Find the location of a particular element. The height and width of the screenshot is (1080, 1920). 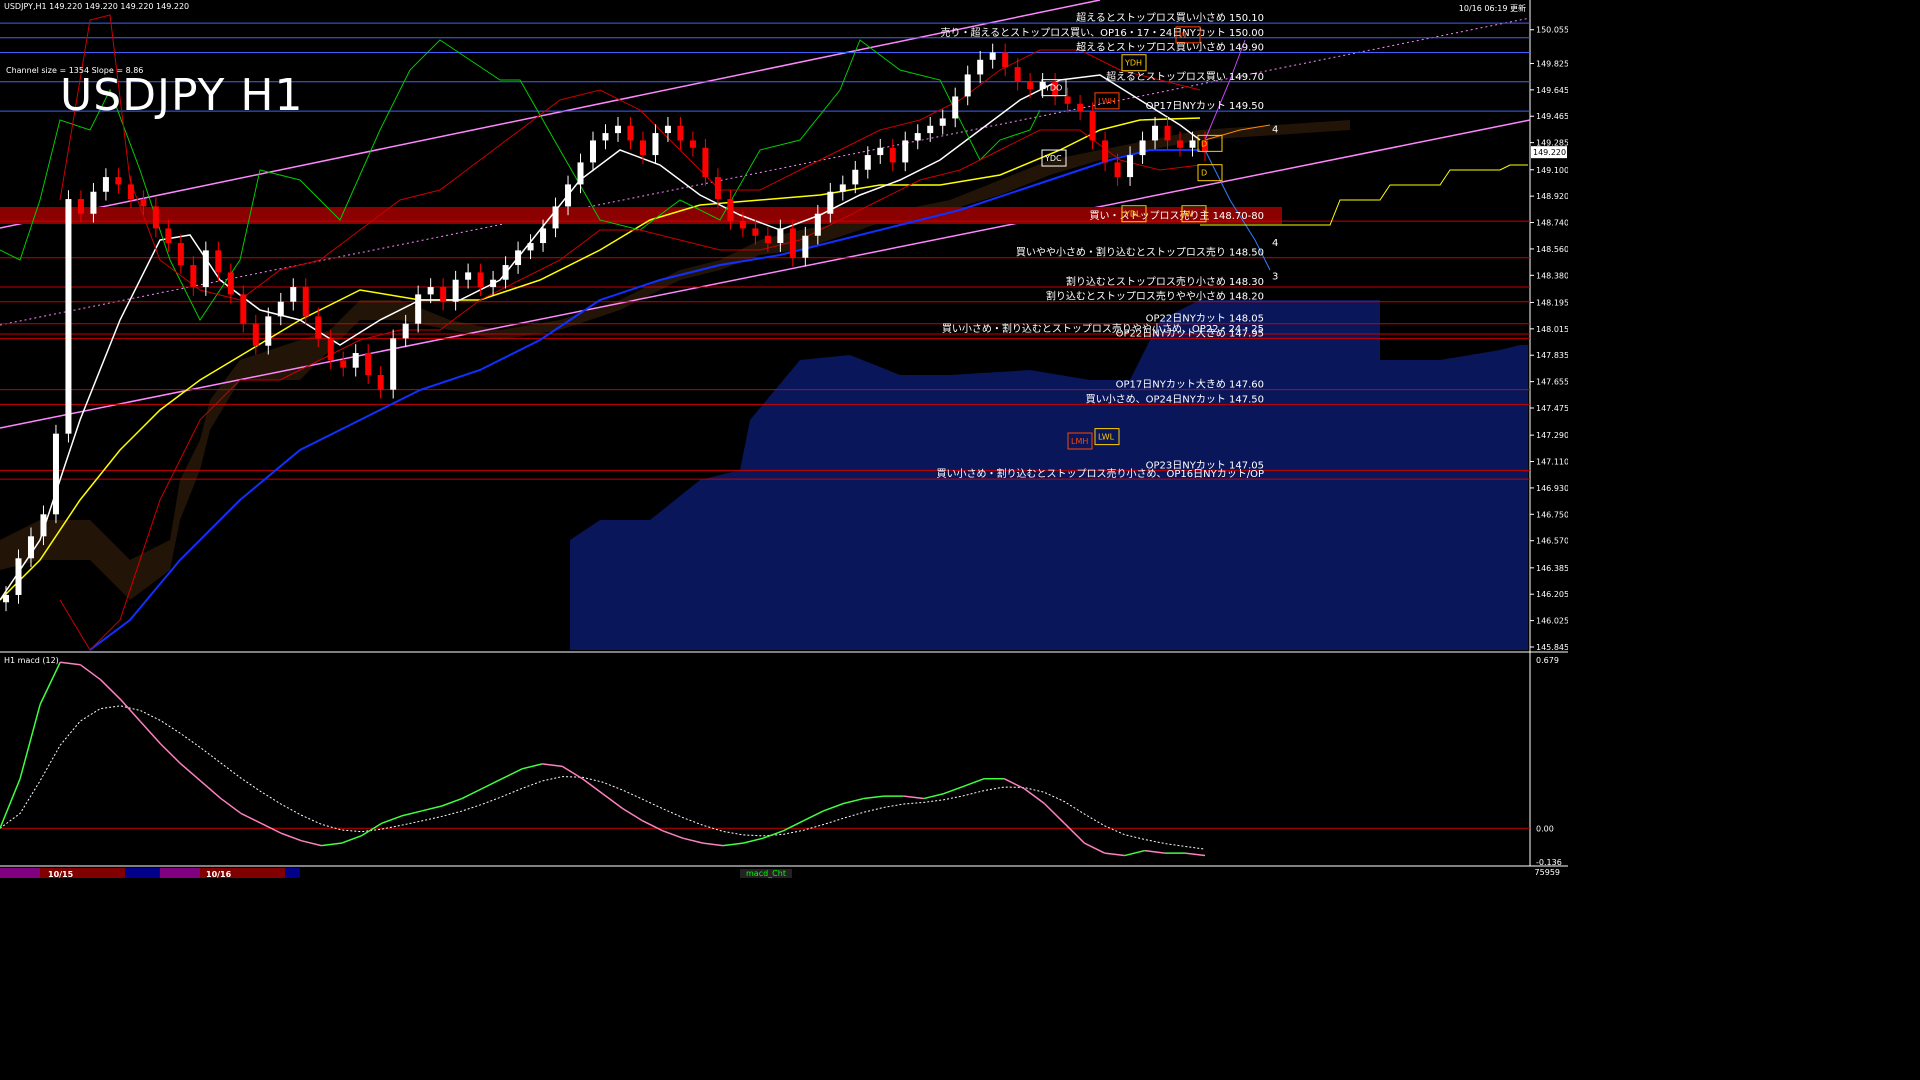

level-label: 買い小さめ・割り込むとストップロス売り小さめ、OP16日NYカット/OP is located at coordinates (1101, 473).